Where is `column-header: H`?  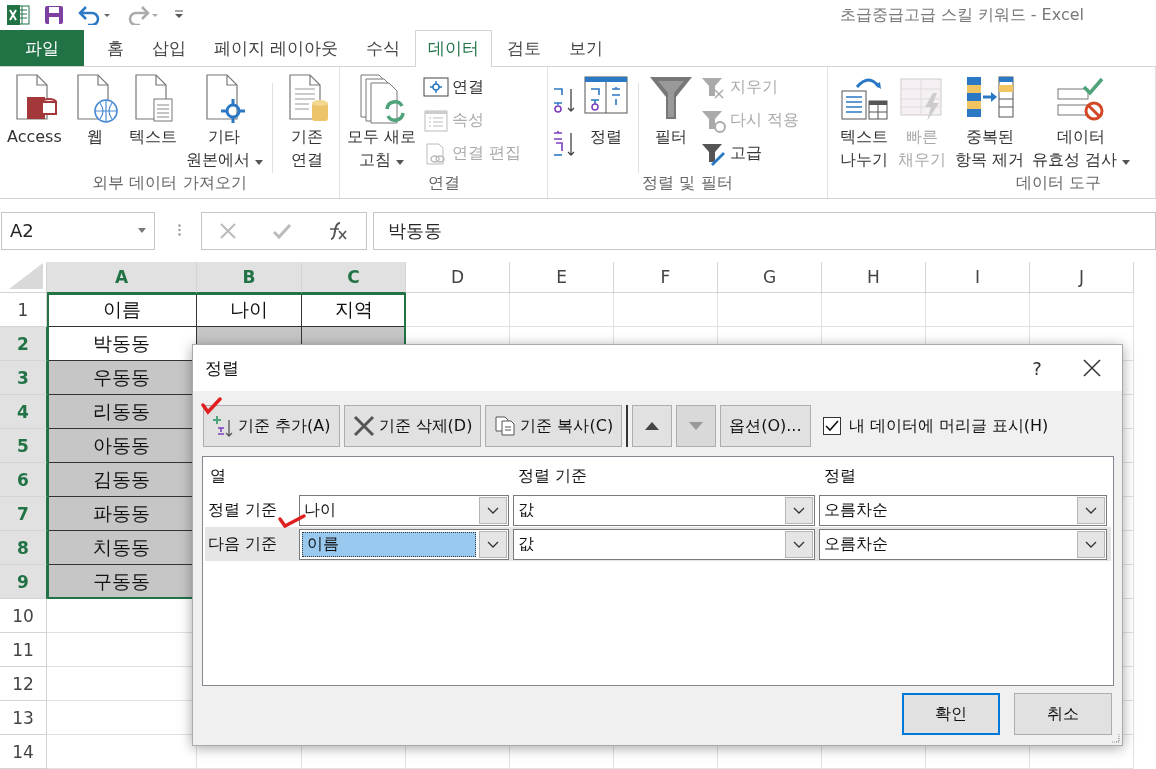
column-header: H is located at coordinates (874, 277).